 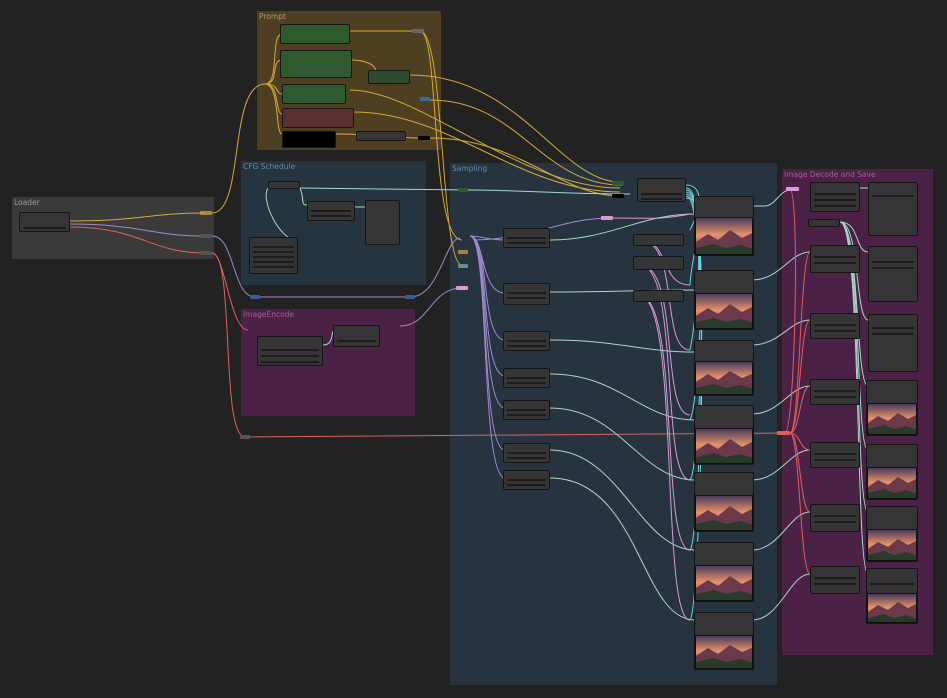 I want to click on wire-vae-encode, so click(x=230, y=291).